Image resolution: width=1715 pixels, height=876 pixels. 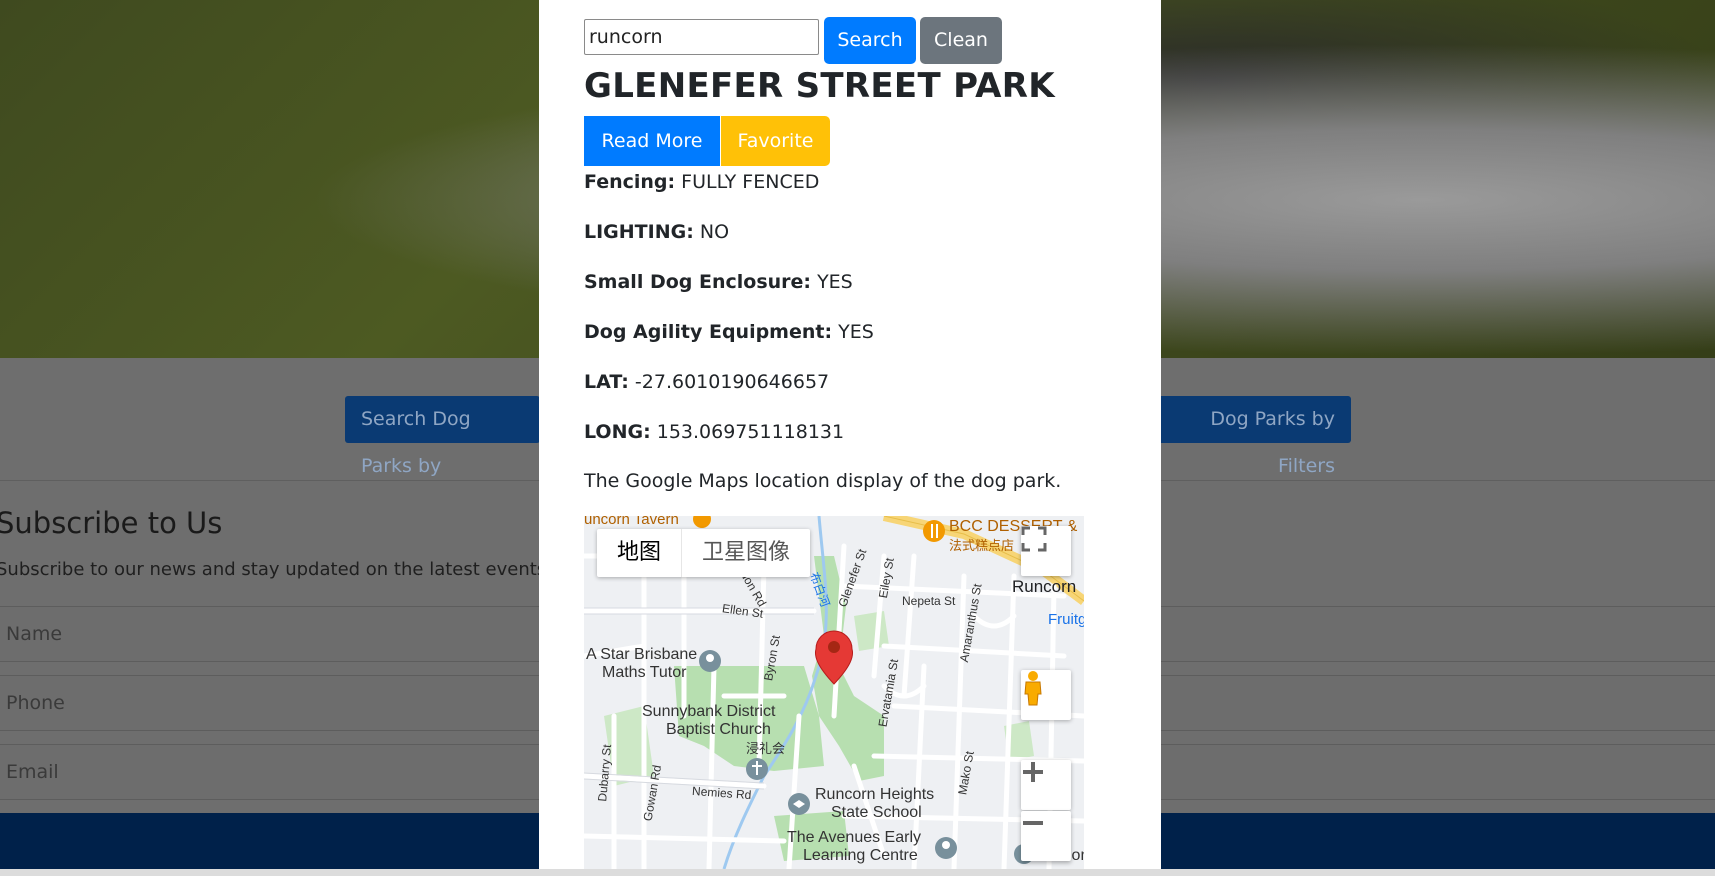 I want to click on search-button: Search, so click(x=870, y=40).